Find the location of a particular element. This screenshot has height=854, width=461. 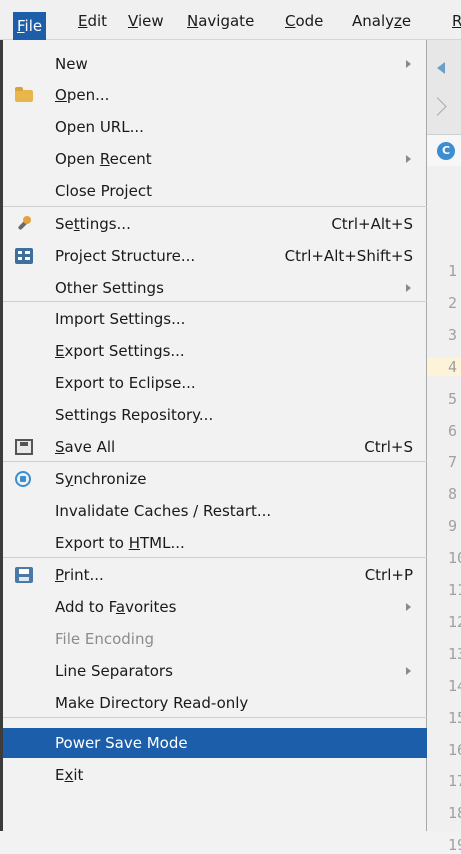

shortcut-label: Ctrl+S is located at coordinates (388, 447).